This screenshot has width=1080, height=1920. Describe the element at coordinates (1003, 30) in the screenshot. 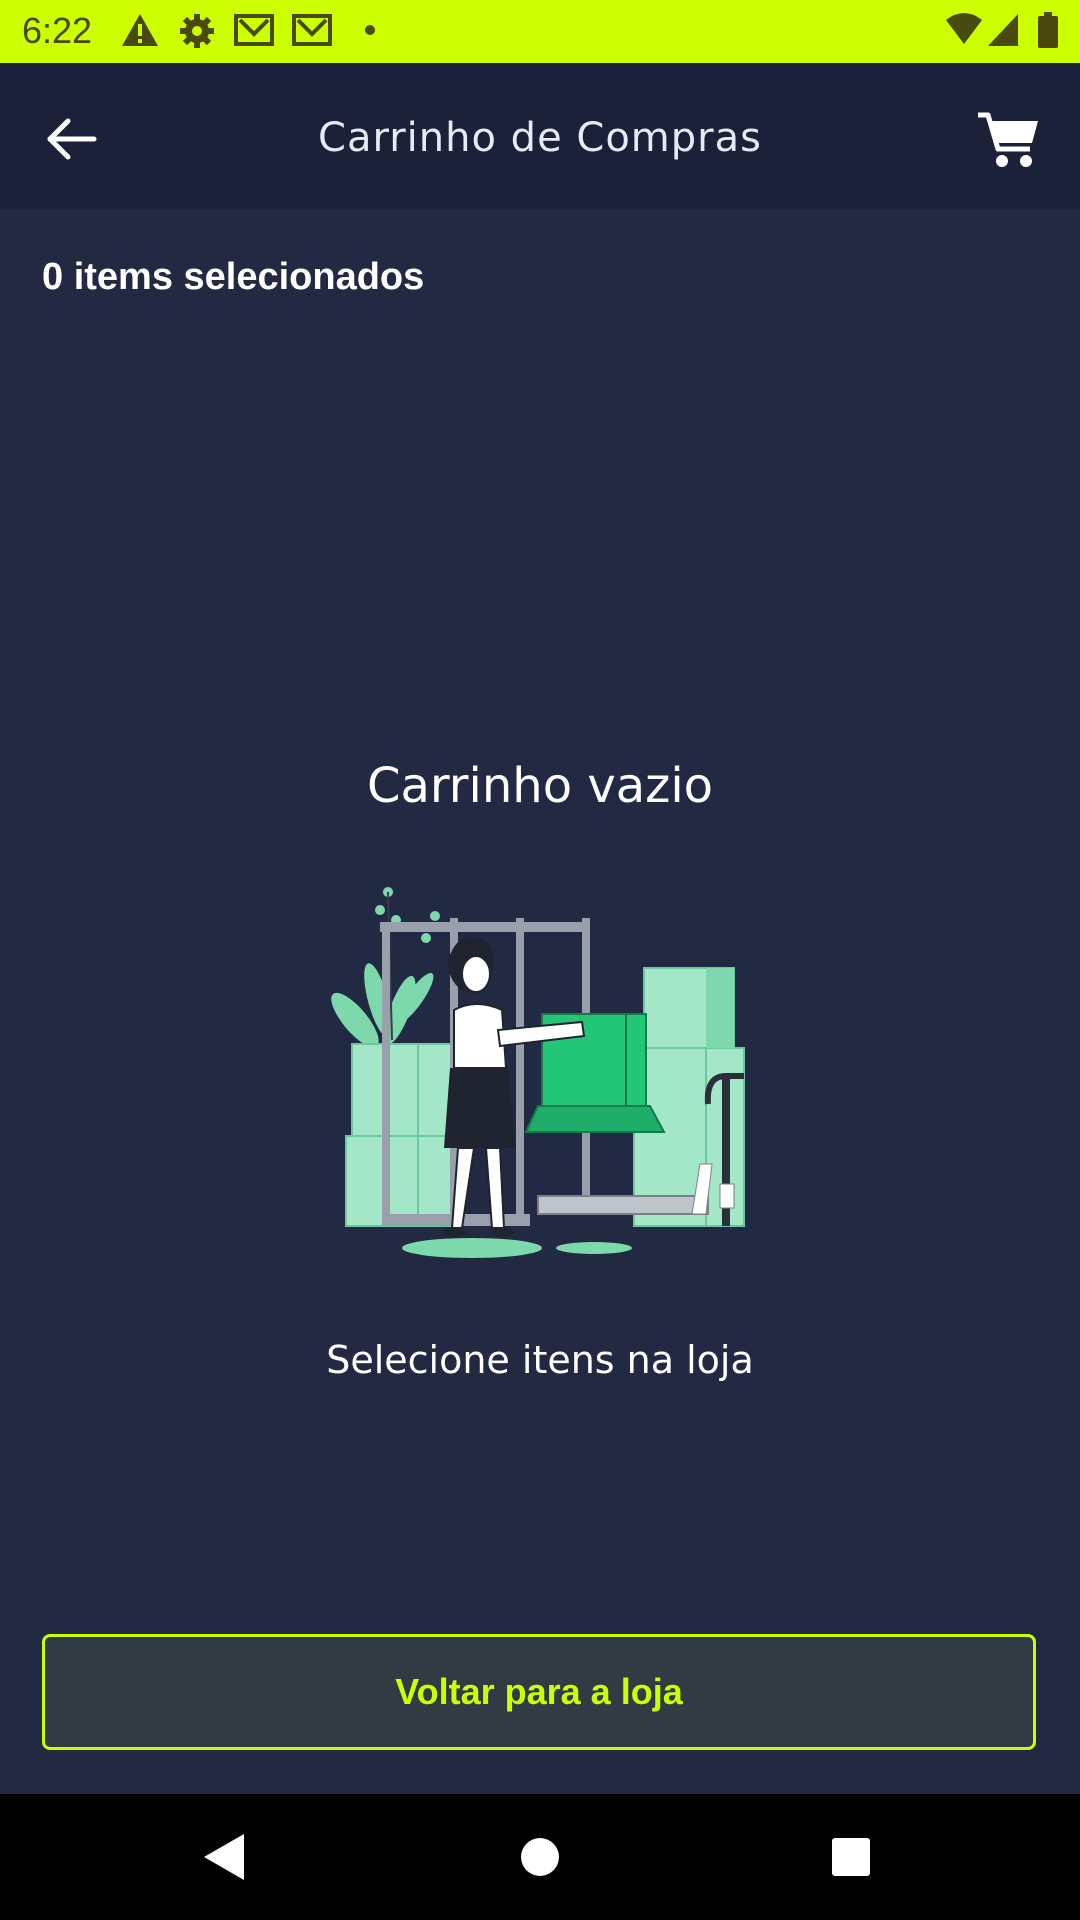

I see `signal-icon` at that location.